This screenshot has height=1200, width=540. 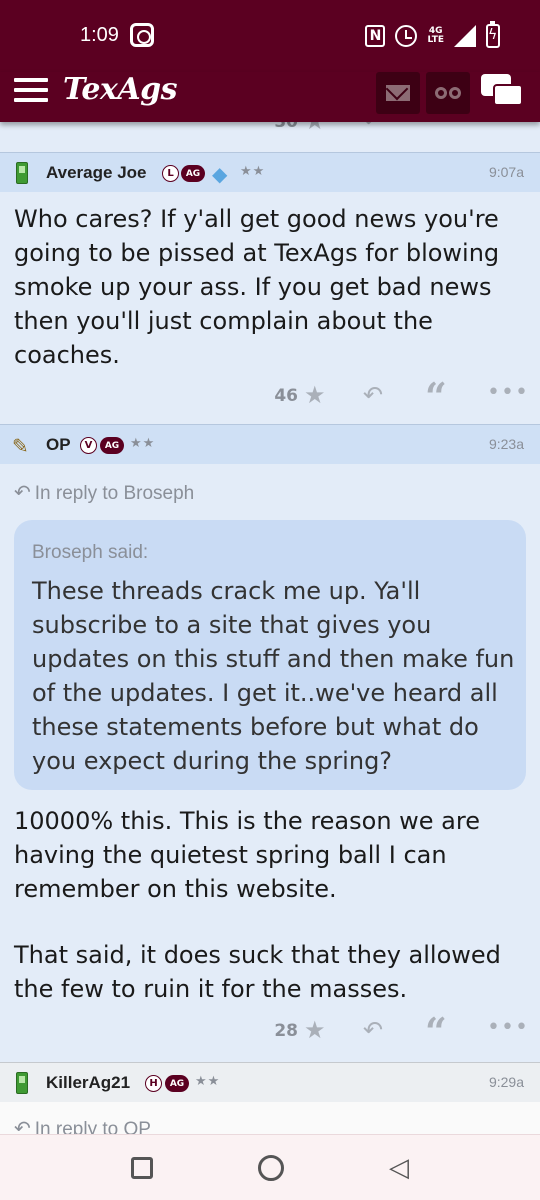 What do you see at coordinates (58, 445) in the screenshot?
I see `username: OP` at bounding box center [58, 445].